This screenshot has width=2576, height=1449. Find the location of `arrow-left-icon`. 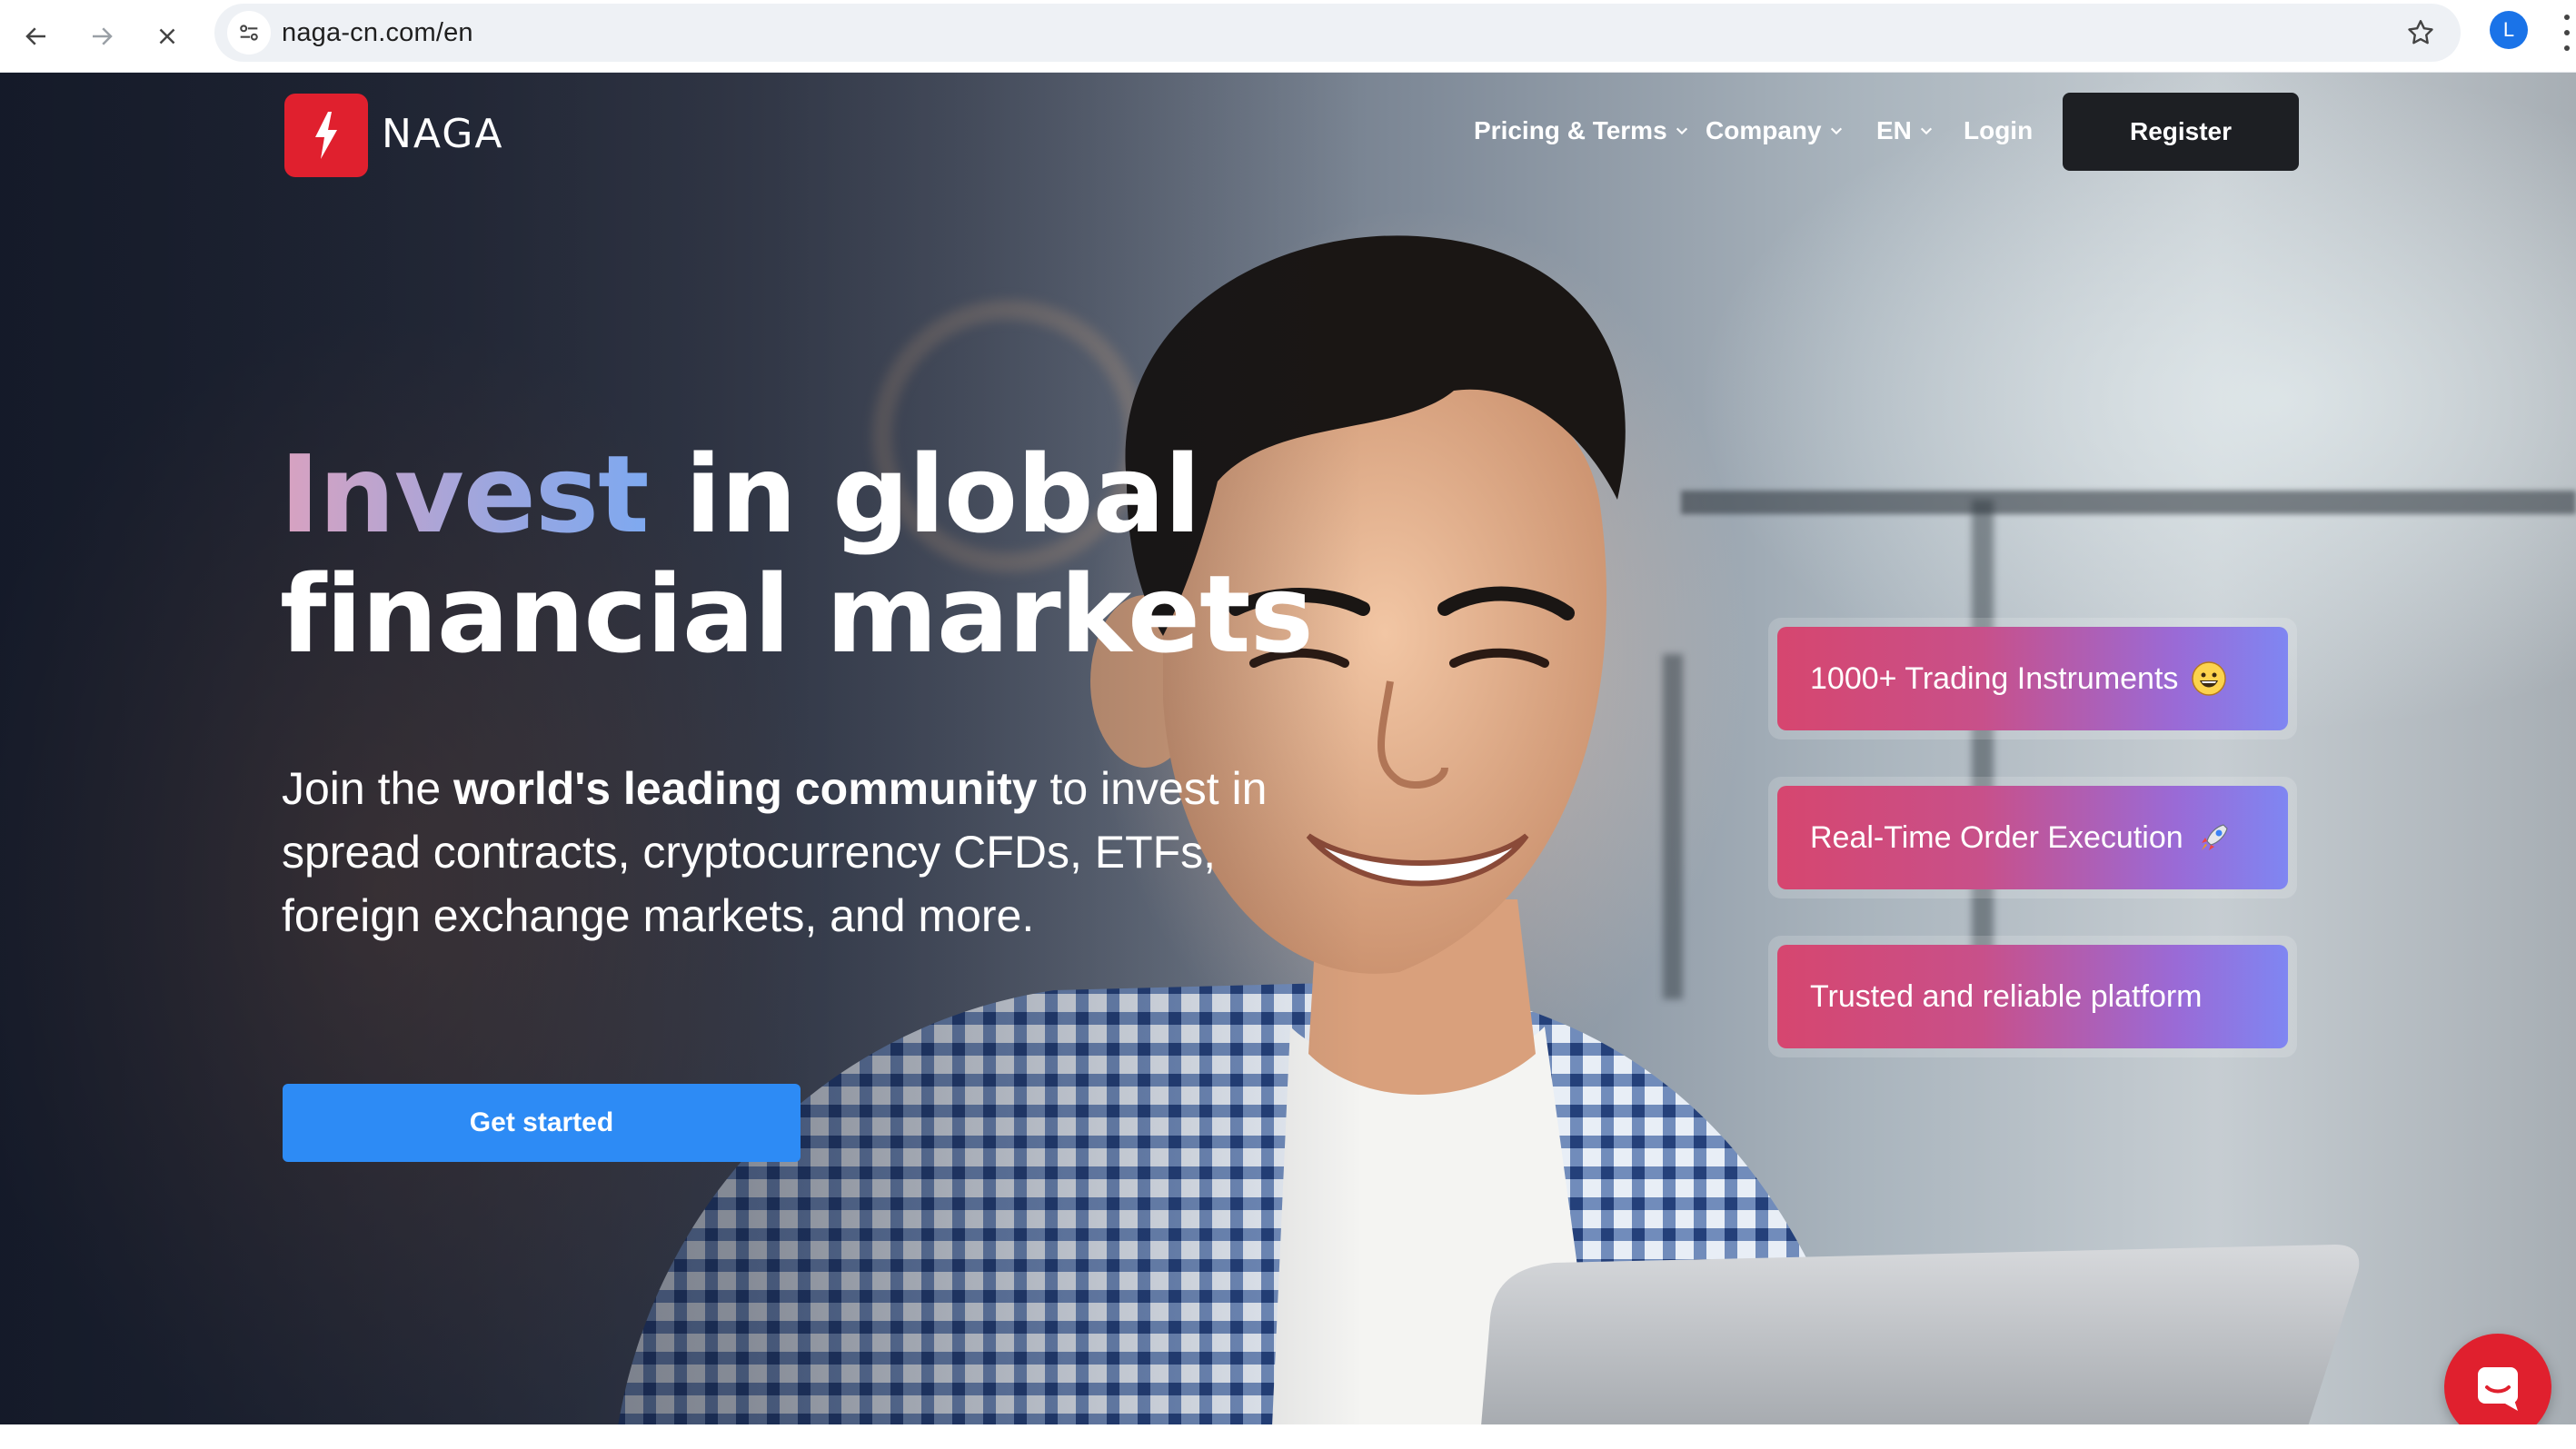

arrow-left-icon is located at coordinates (35, 36).